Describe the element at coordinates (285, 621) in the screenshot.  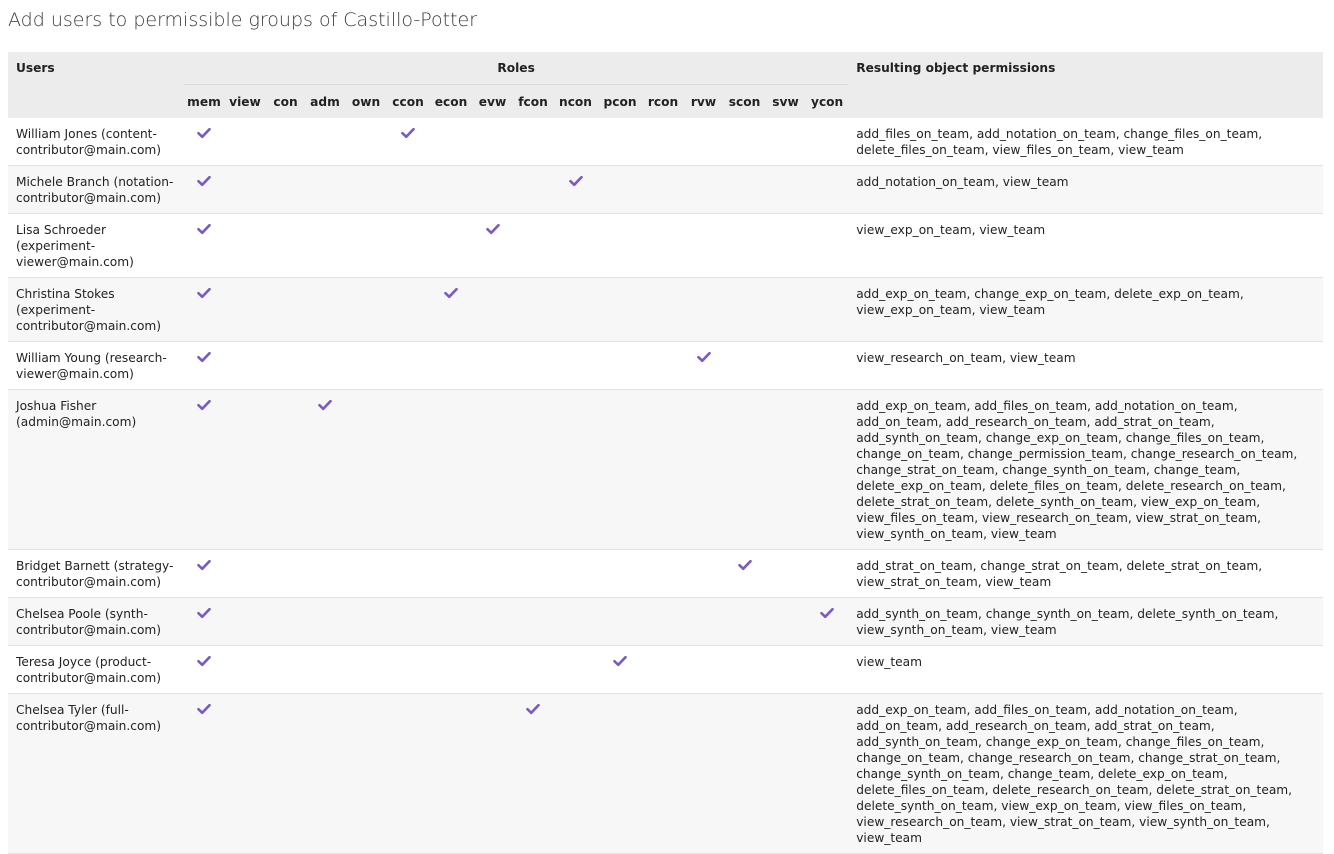
I see `role-cell-con` at that location.